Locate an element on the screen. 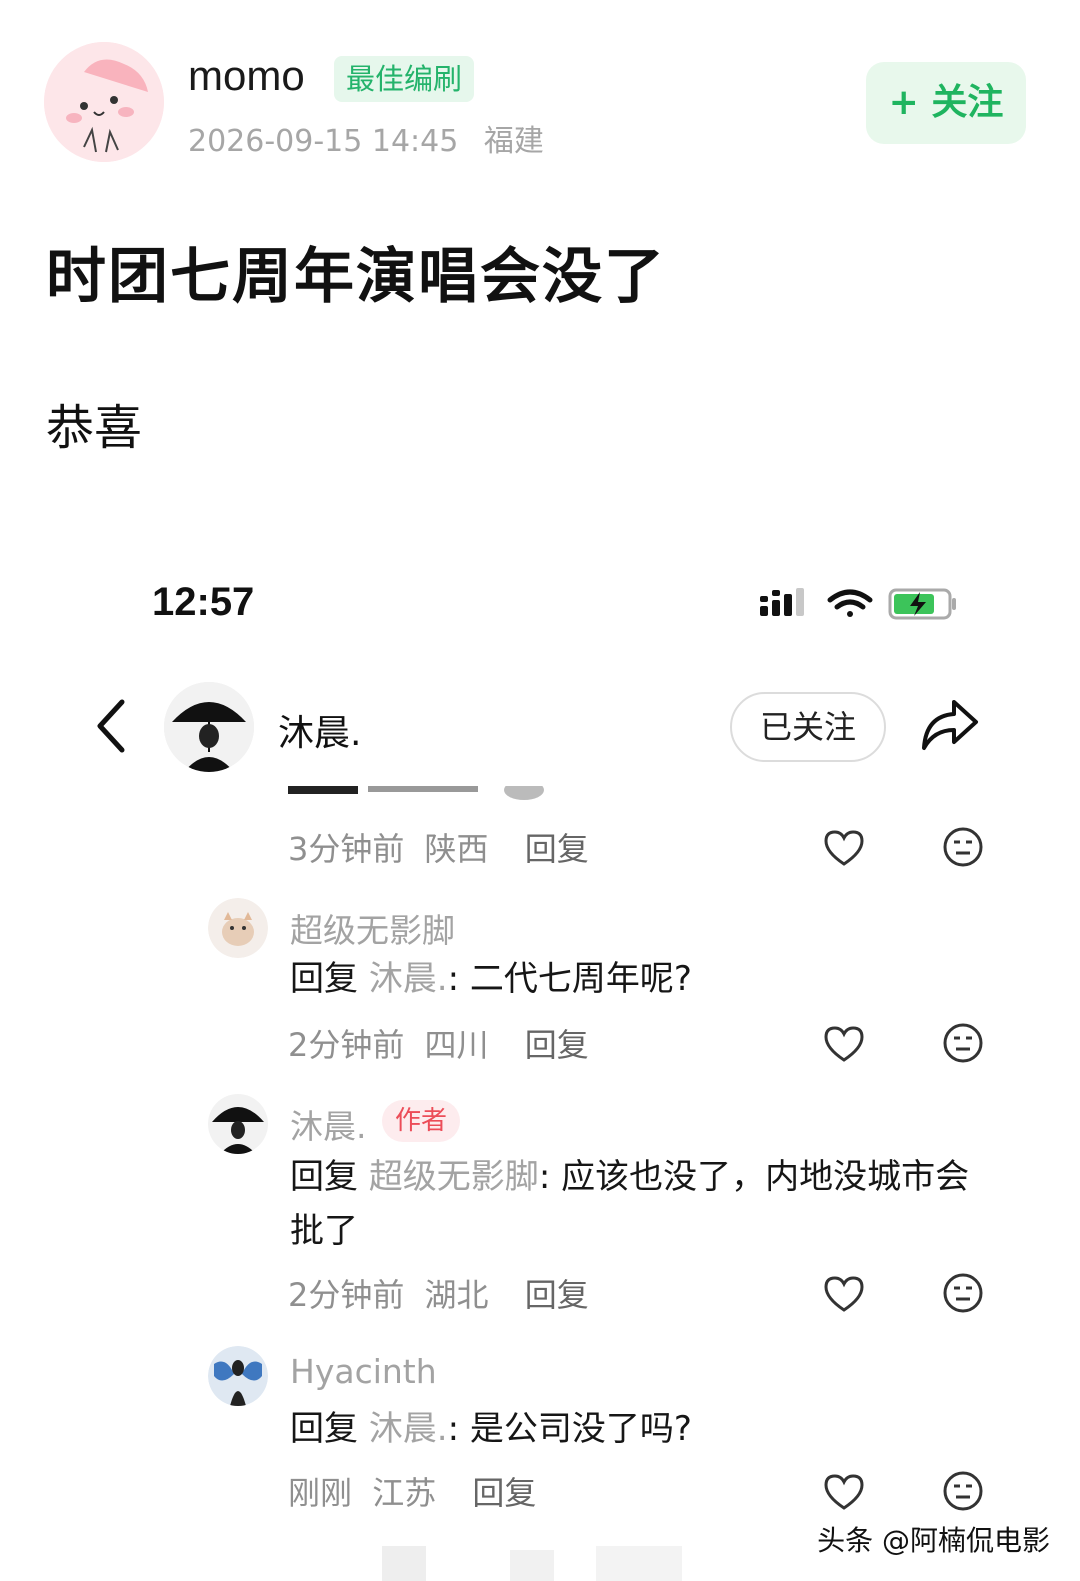 The height and width of the screenshot is (1581, 1080). author-name: momo is located at coordinates (246, 76).